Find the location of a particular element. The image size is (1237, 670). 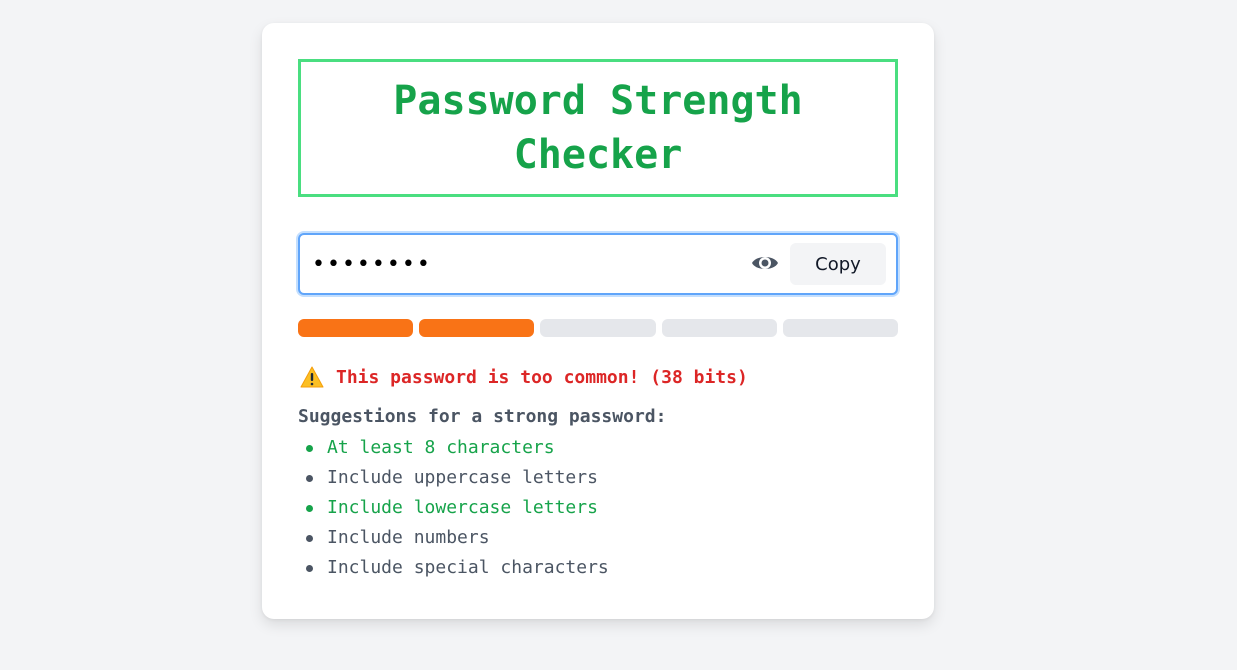

eye-icon is located at coordinates (765, 263).